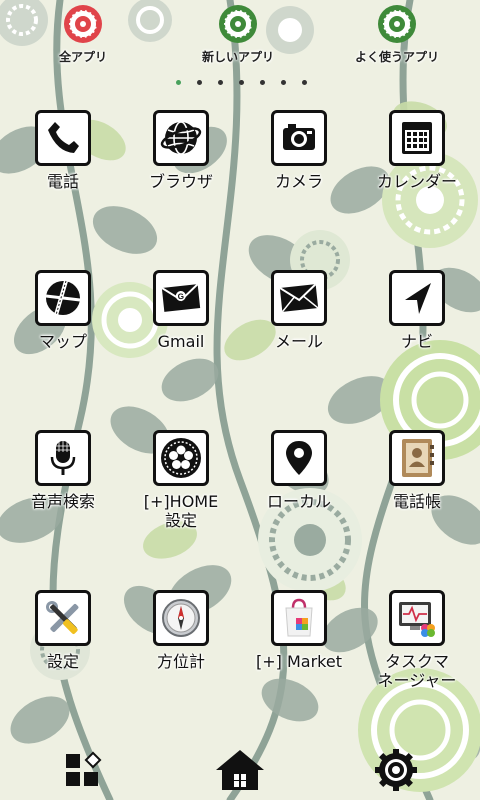 The image size is (480, 800). I want to click on app-mail: メール, so click(299, 310).